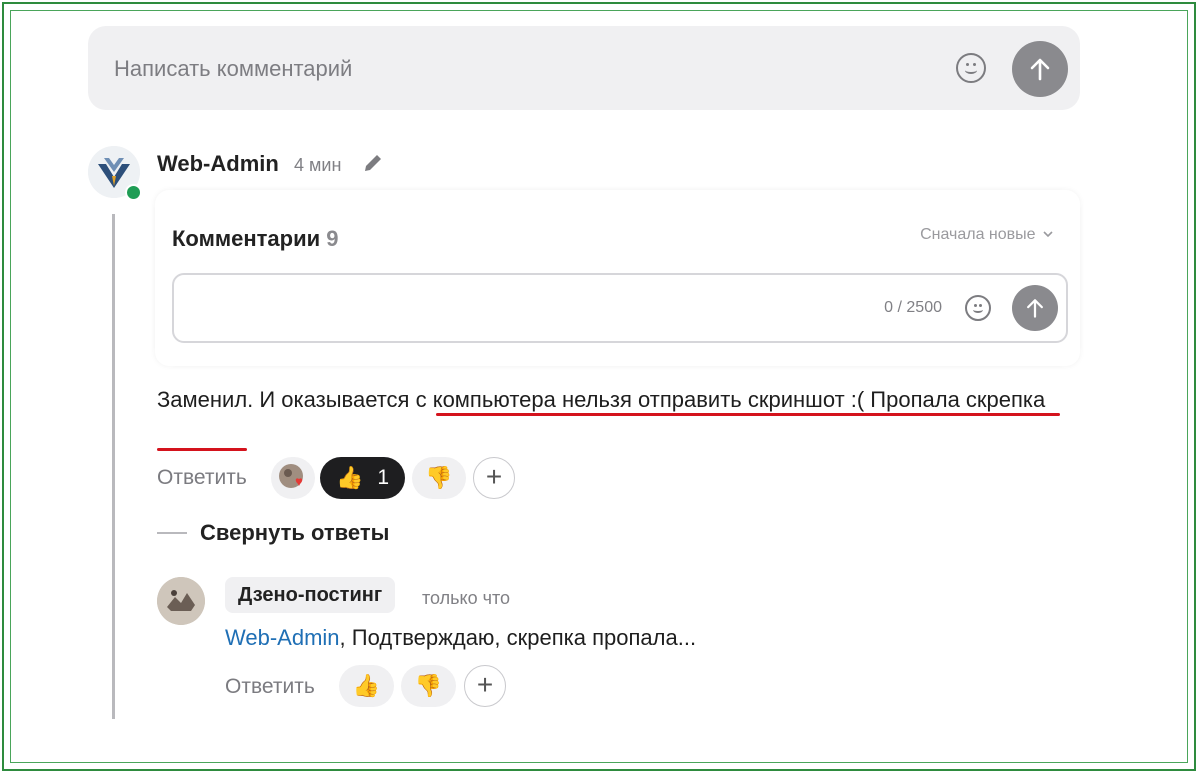  Describe the element at coordinates (620, 308) in the screenshot. I see `embed-comment-input: 0 / 2500` at that location.